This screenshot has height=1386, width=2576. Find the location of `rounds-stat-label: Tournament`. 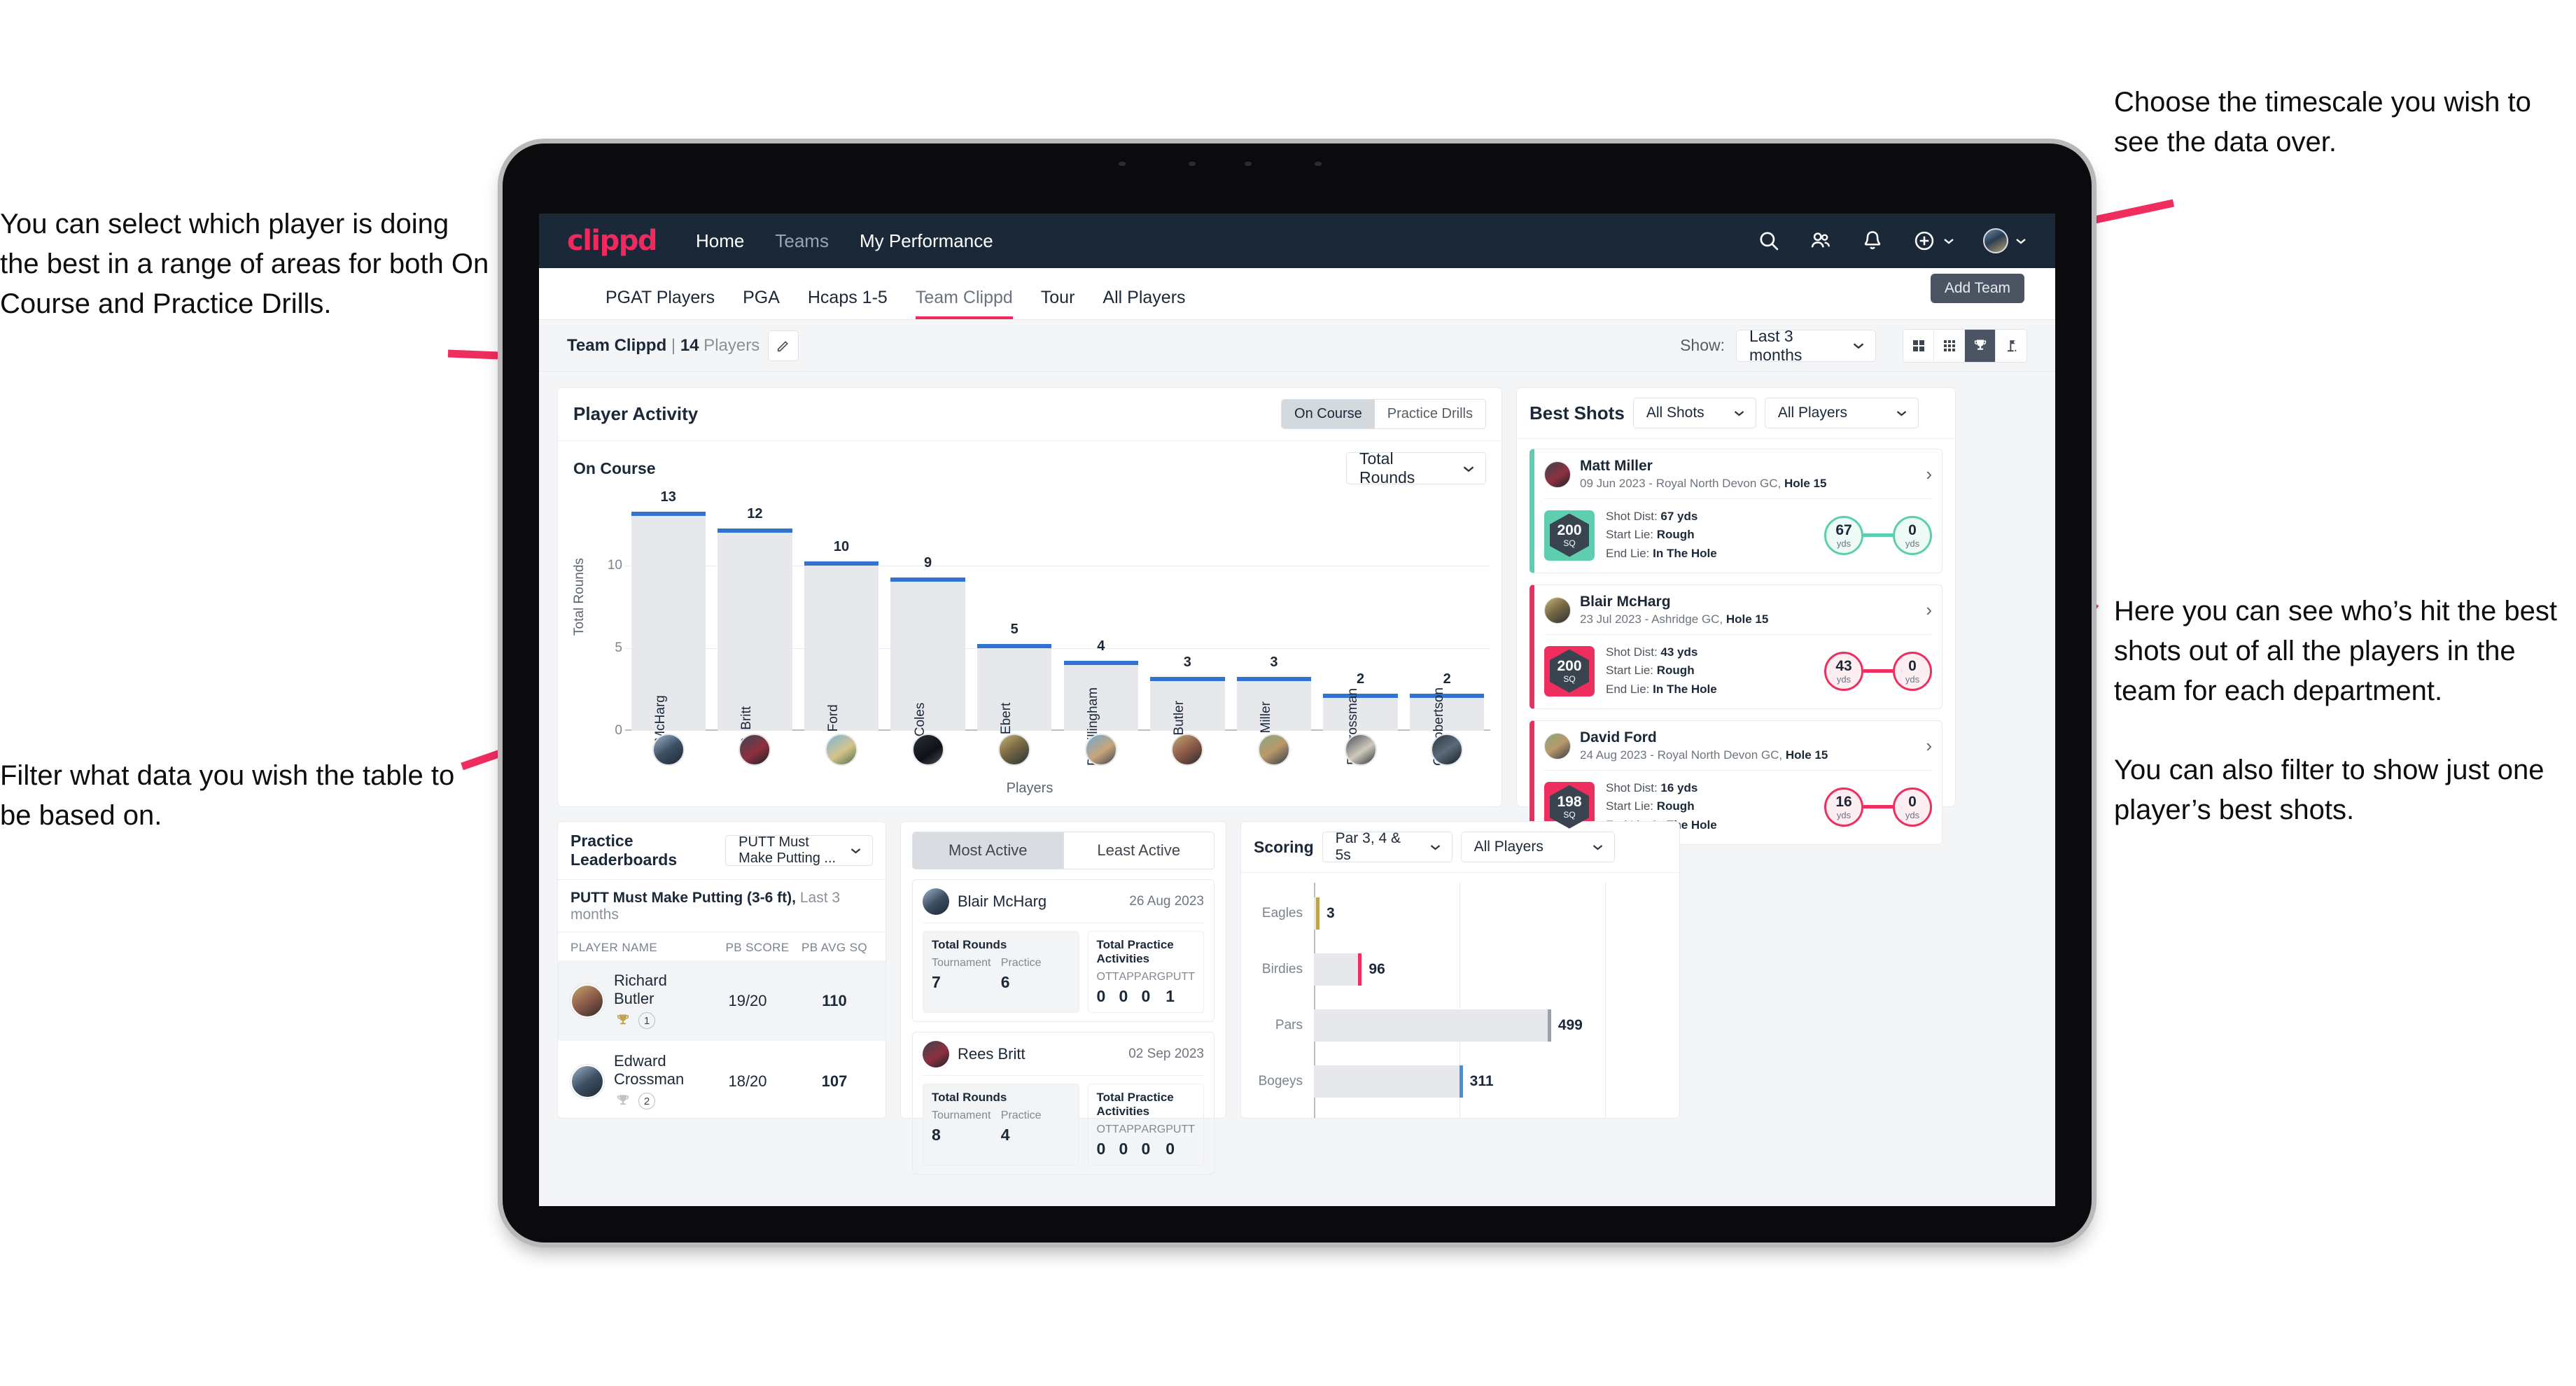

rounds-stat-label: Tournament is located at coordinates (961, 1115).